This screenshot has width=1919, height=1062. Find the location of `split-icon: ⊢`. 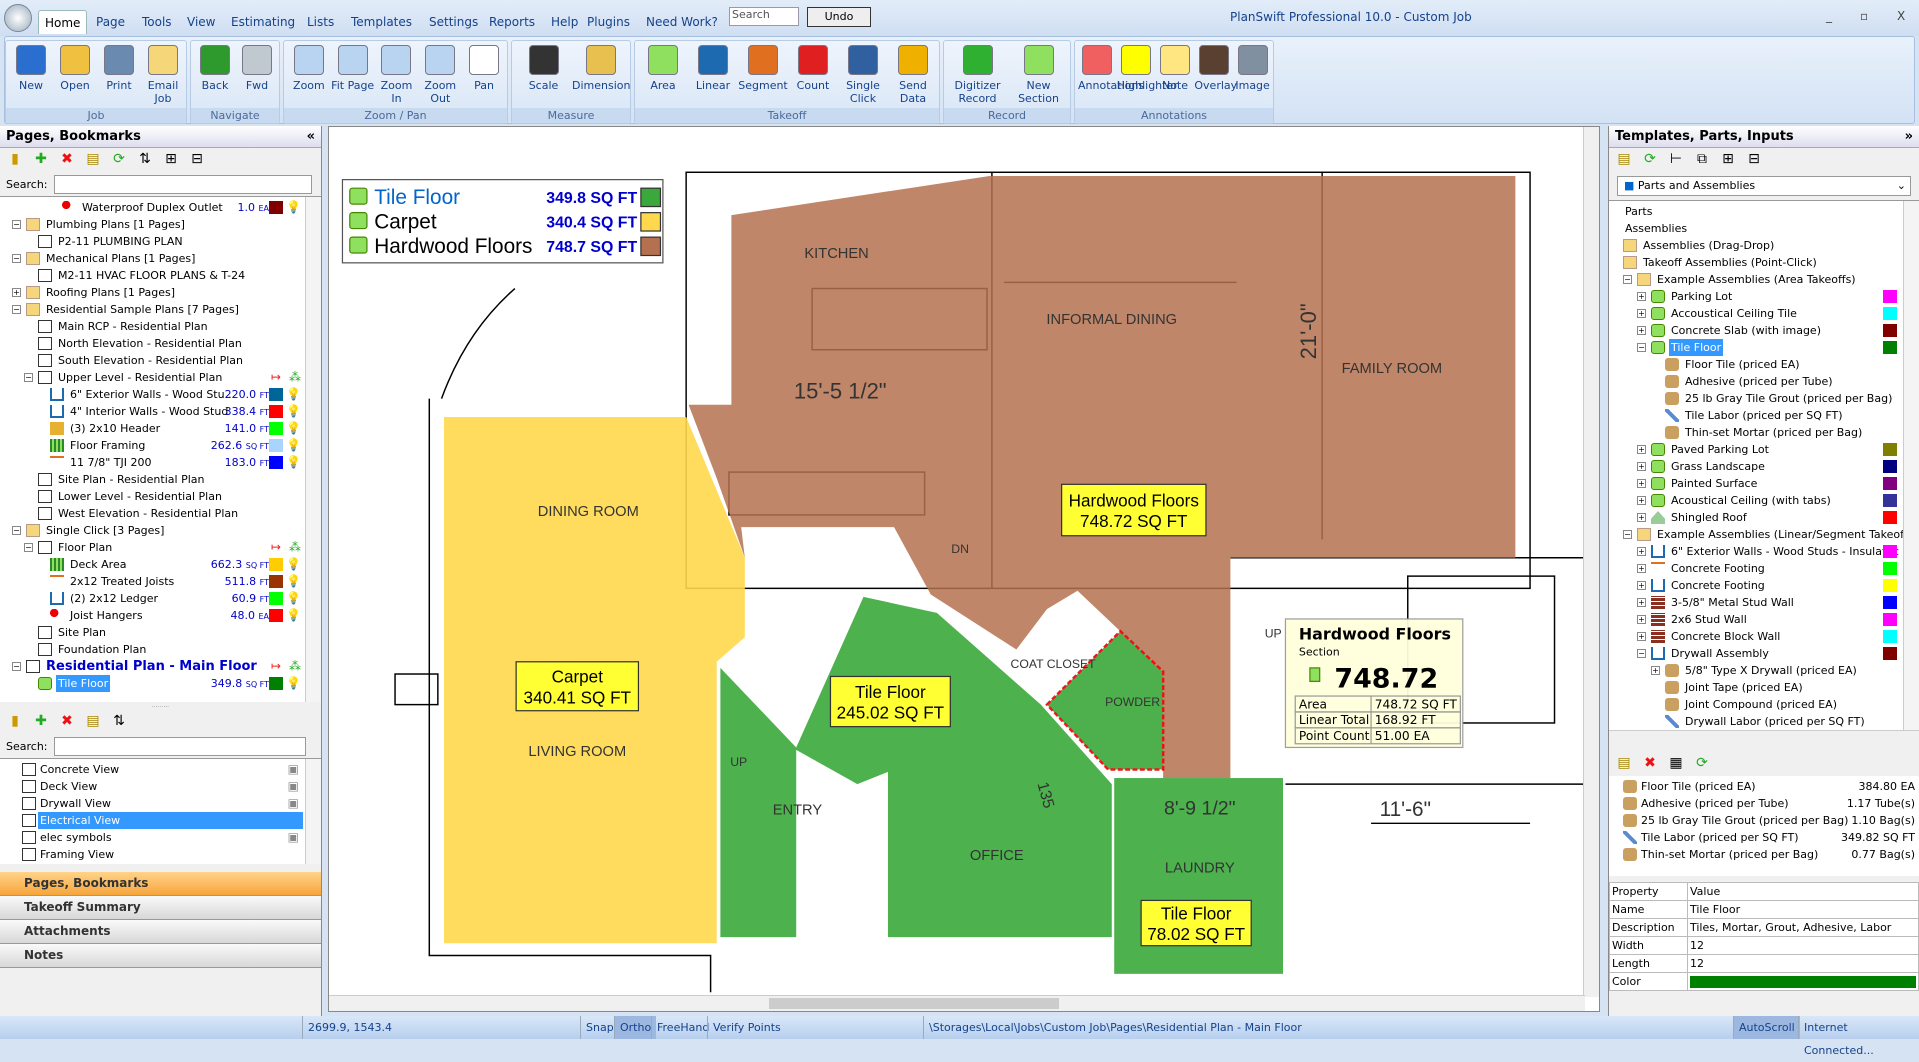

split-icon: ⊢ is located at coordinates (1676, 160).